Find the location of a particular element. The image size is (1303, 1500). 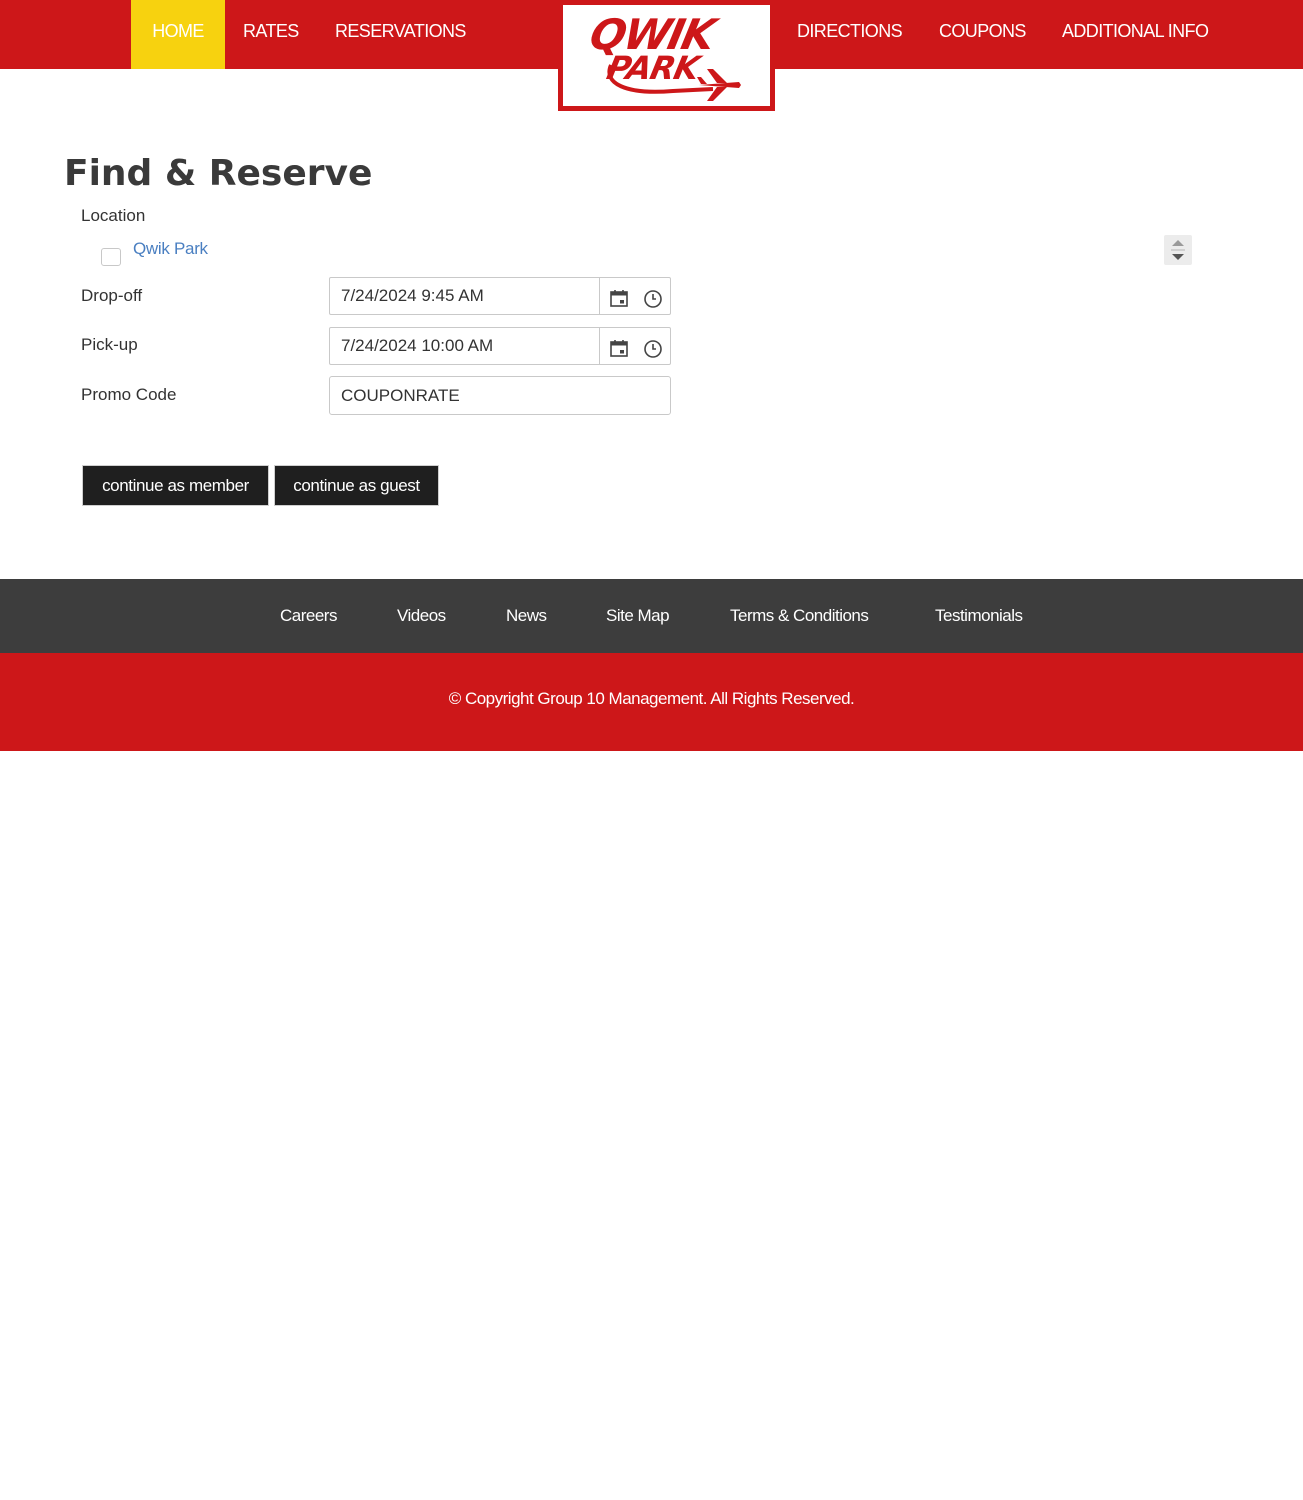

footer-link-testimonials: Testimonials is located at coordinates (979, 615).